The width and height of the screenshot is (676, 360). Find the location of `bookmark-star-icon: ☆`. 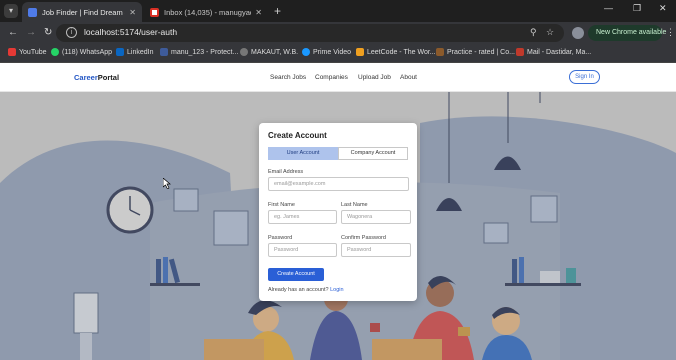

bookmark-star-icon: ☆ is located at coordinates (550, 32).